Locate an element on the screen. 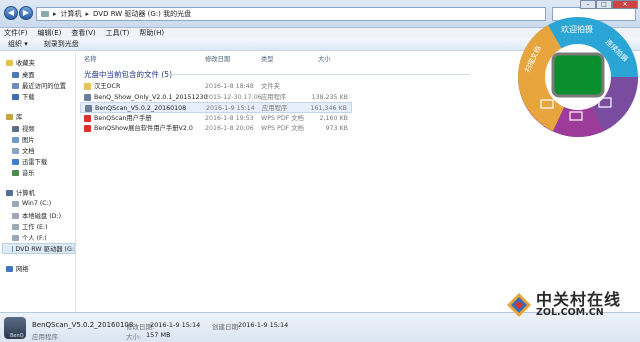 Image resolution: width=640 pixels, height=342 pixels. library-icon is located at coordinates (9, 116).